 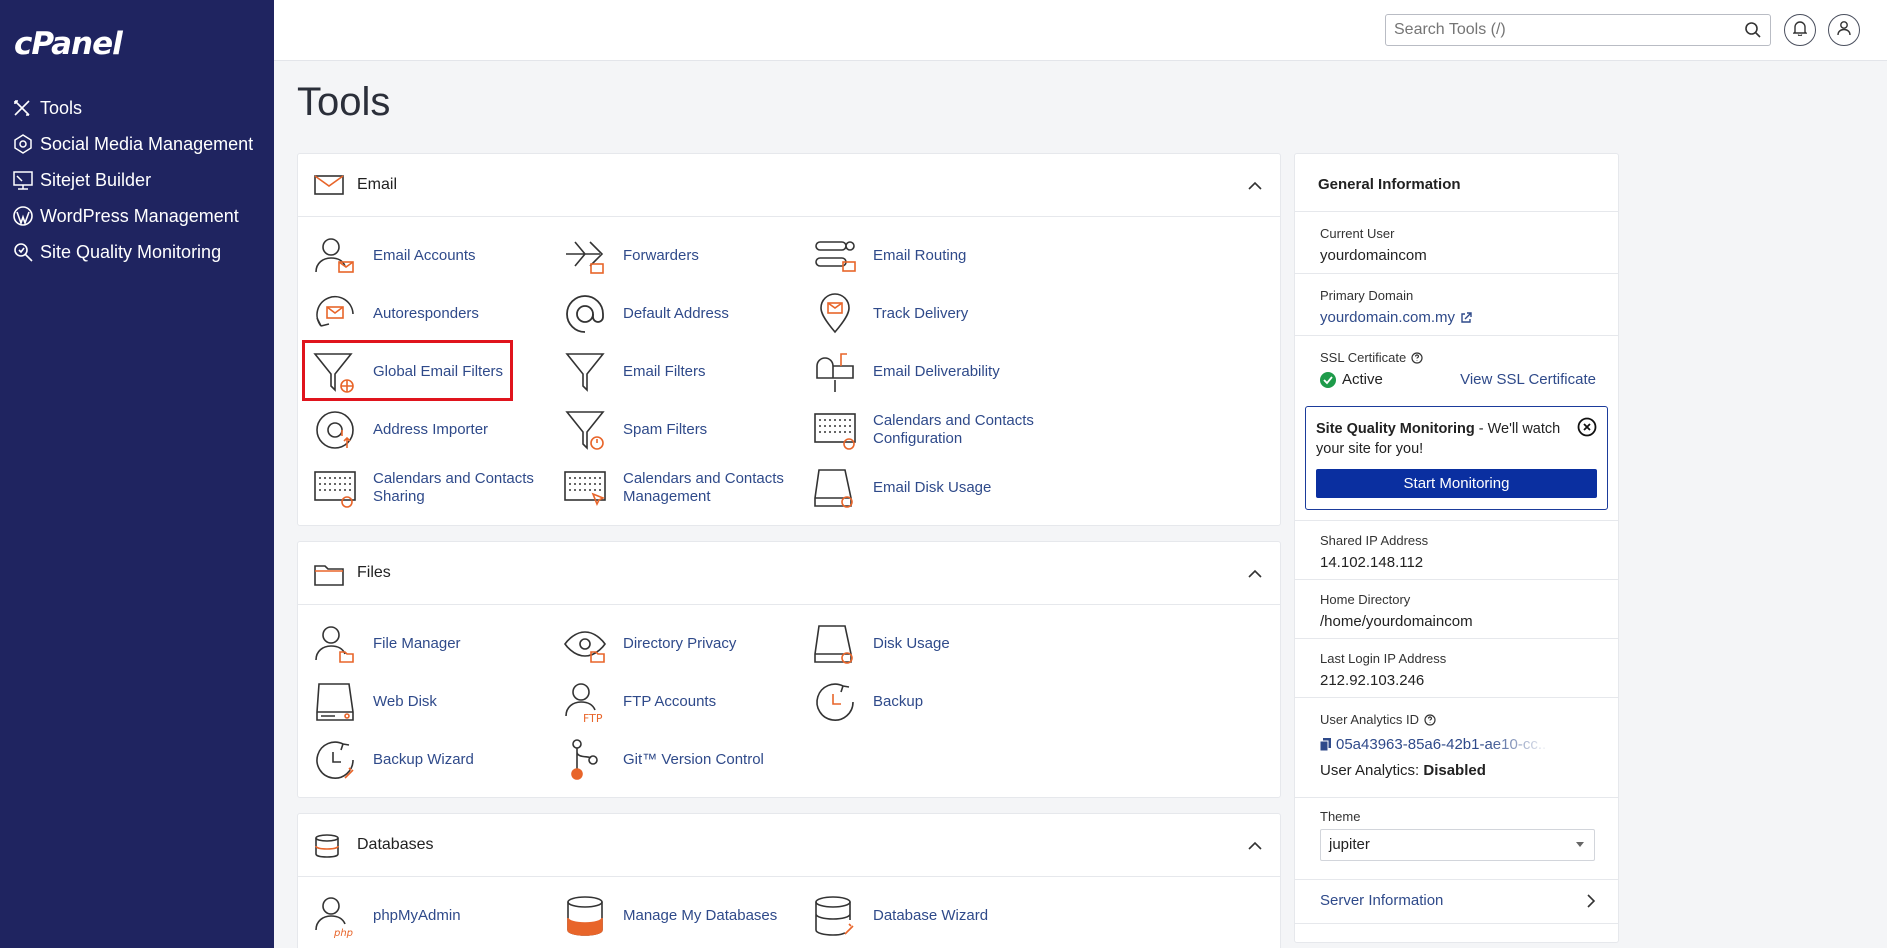 What do you see at coordinates (932, 487) in the screenshot?
I see `tool-label: Email Disk Usage` at bounding box center [932, 487].